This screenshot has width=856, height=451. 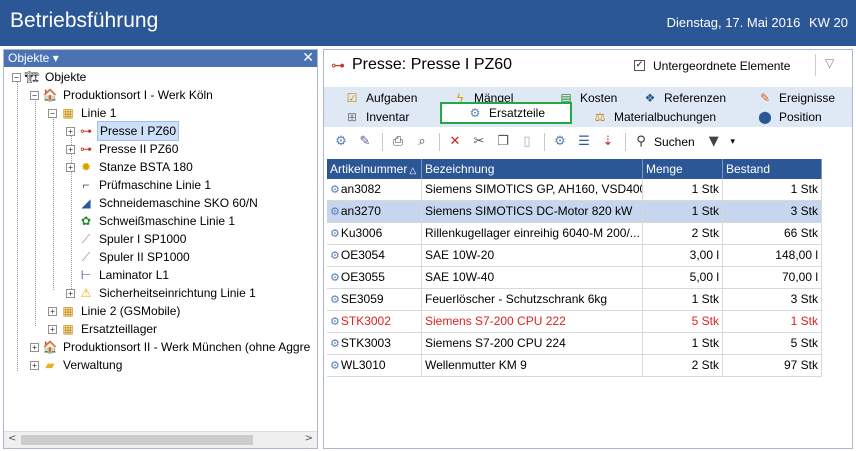 I want to click on column-bestand: Bestand, so click(x=772, y=169).